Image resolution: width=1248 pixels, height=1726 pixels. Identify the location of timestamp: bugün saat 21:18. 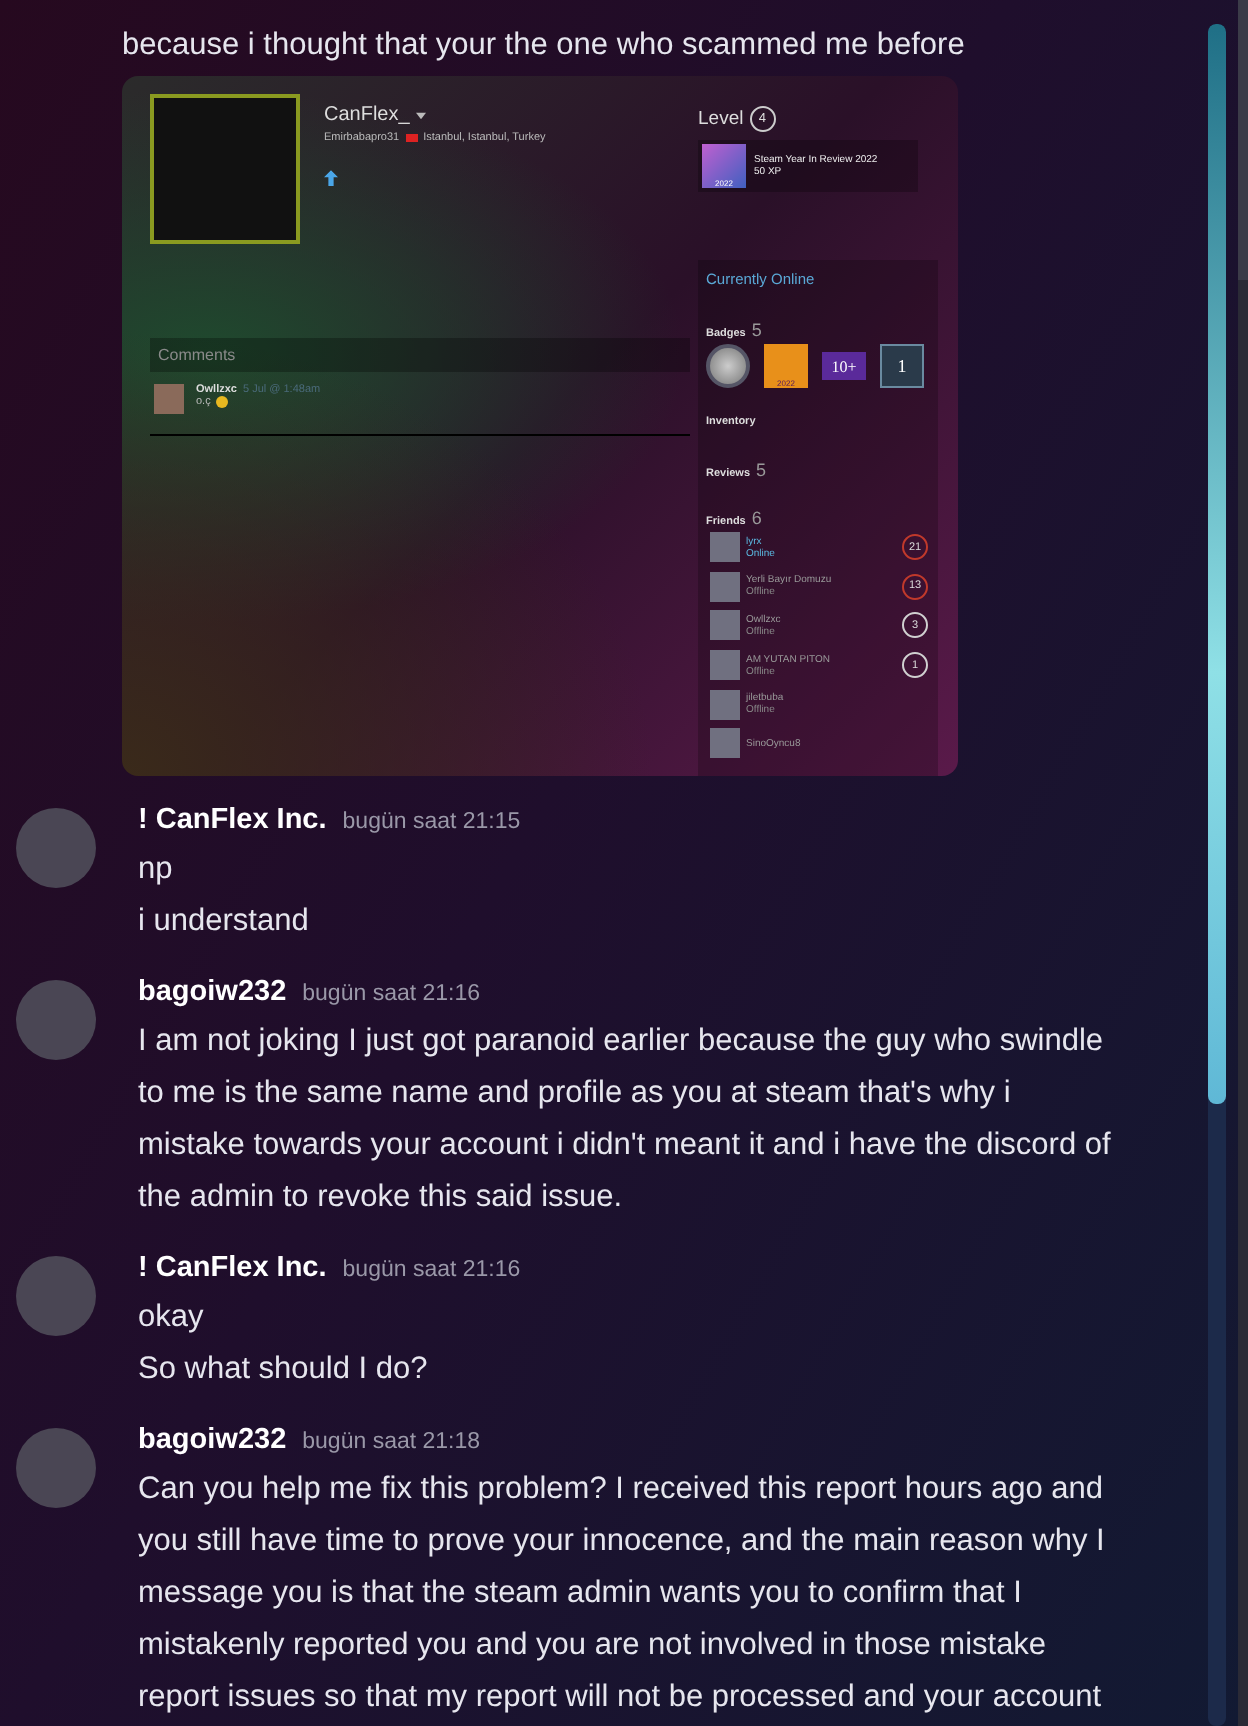
(391, 1442).